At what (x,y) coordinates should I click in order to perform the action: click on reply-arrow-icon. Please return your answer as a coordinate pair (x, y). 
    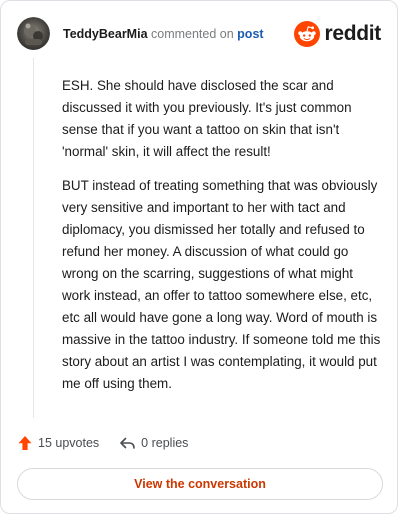
    Looking at the image, I should click on (127, 443).